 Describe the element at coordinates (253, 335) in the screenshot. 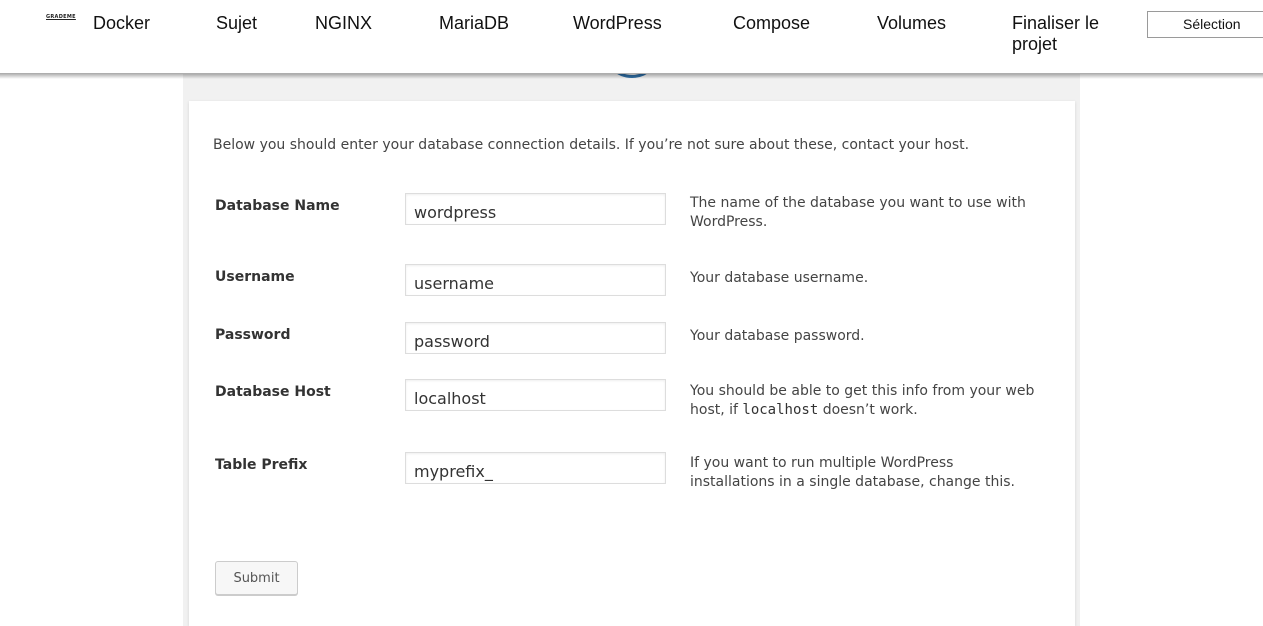

I see `password-label: Password` at that location.